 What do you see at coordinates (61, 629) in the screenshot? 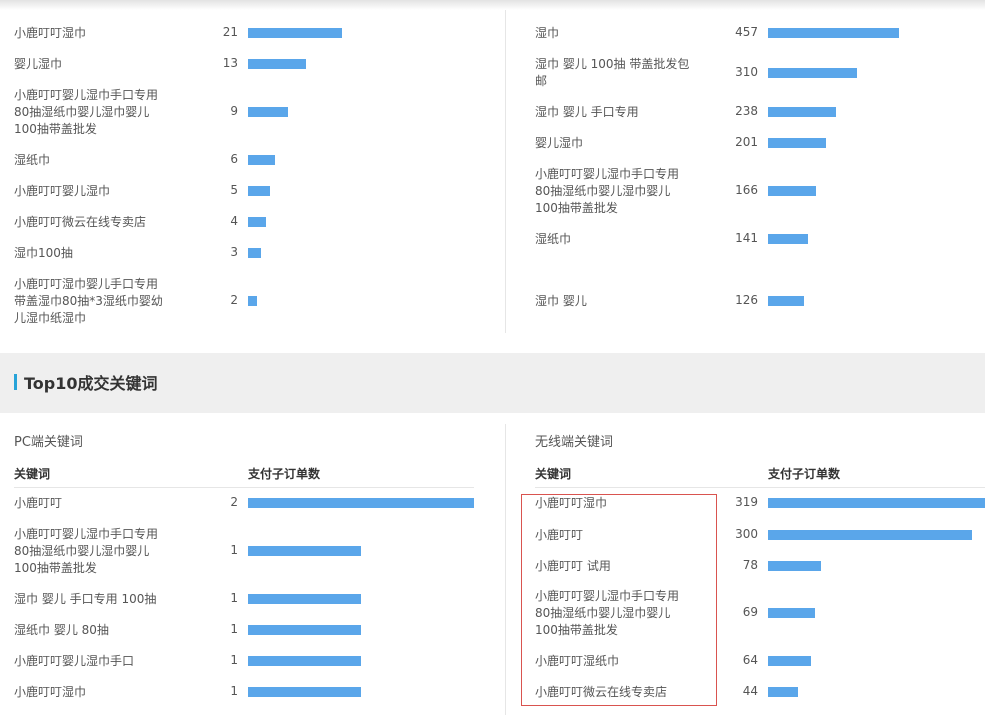
I see `keyword-label: 湿纸巾 婴儿 80抽` at bounding box center [61, 629].